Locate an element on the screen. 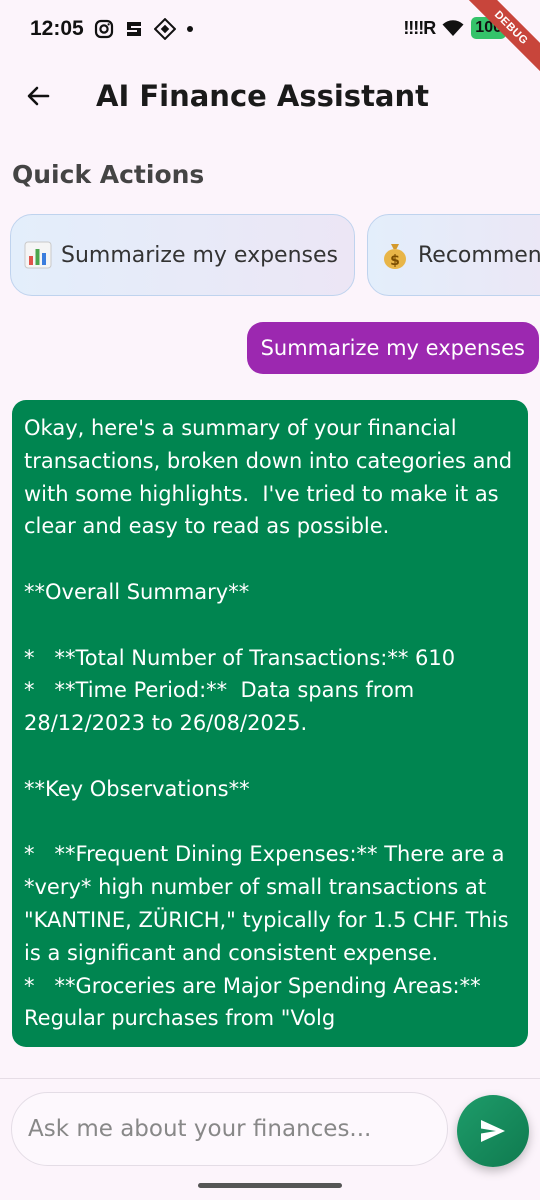 The image size is (540, 1200). back-arrow-icon is located at coordinates (38, 96).